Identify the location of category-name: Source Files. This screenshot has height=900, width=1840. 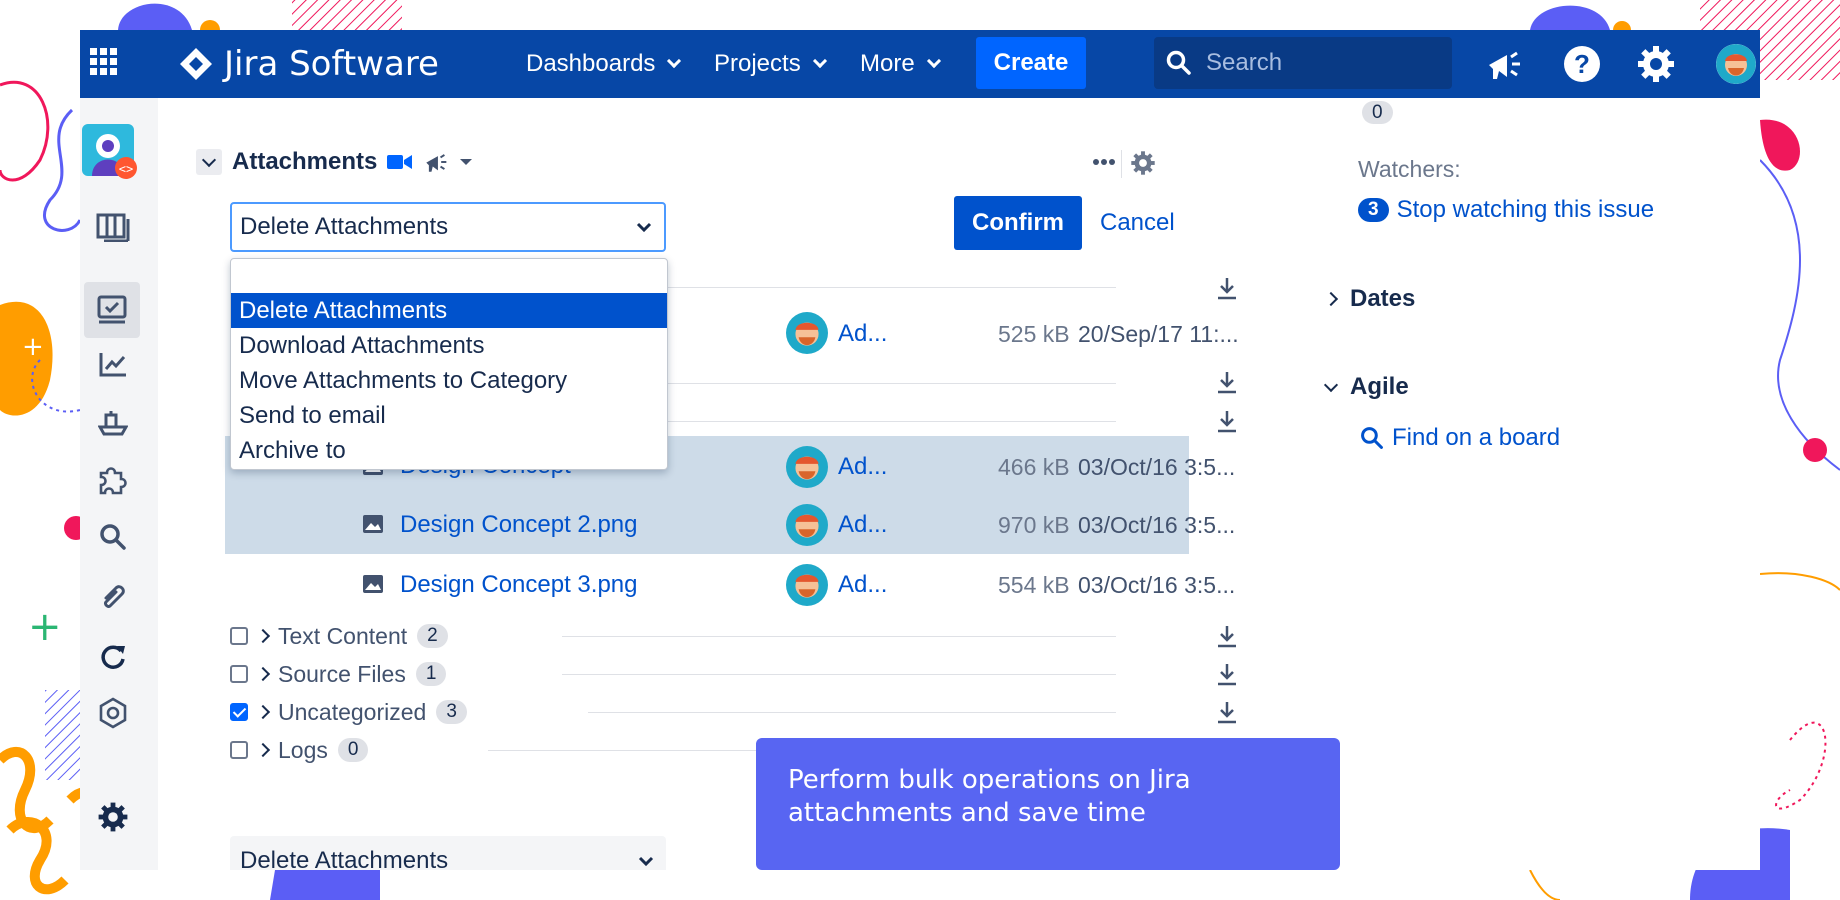
(342, 674).